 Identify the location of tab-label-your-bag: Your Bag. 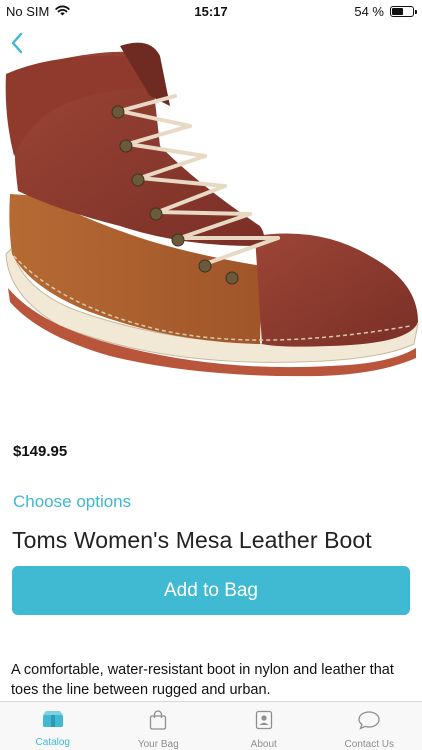
(158, 744).